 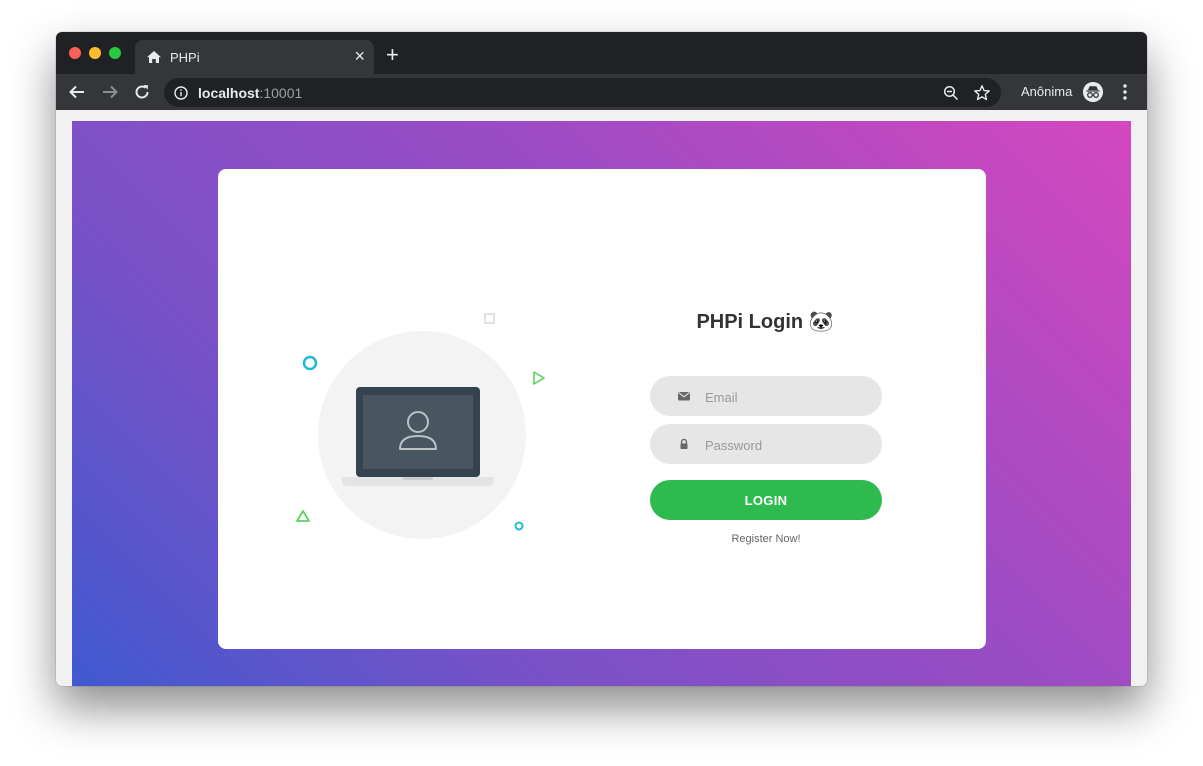 I want to click on url-text: localhost:10001, so click(x=250, y=93).